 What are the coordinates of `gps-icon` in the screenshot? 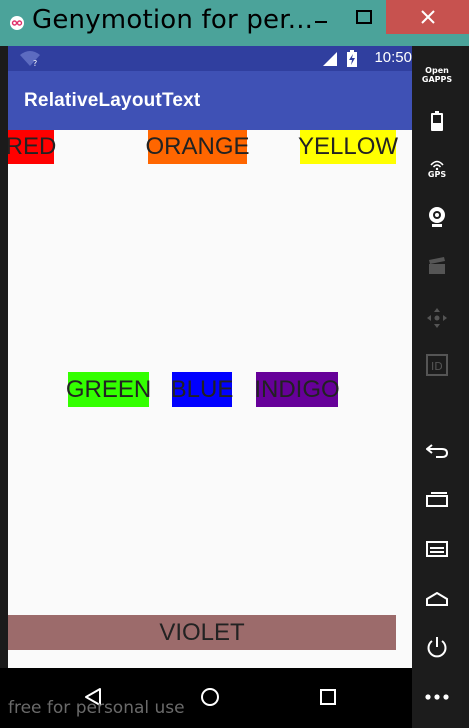 It's located at (437, 165).